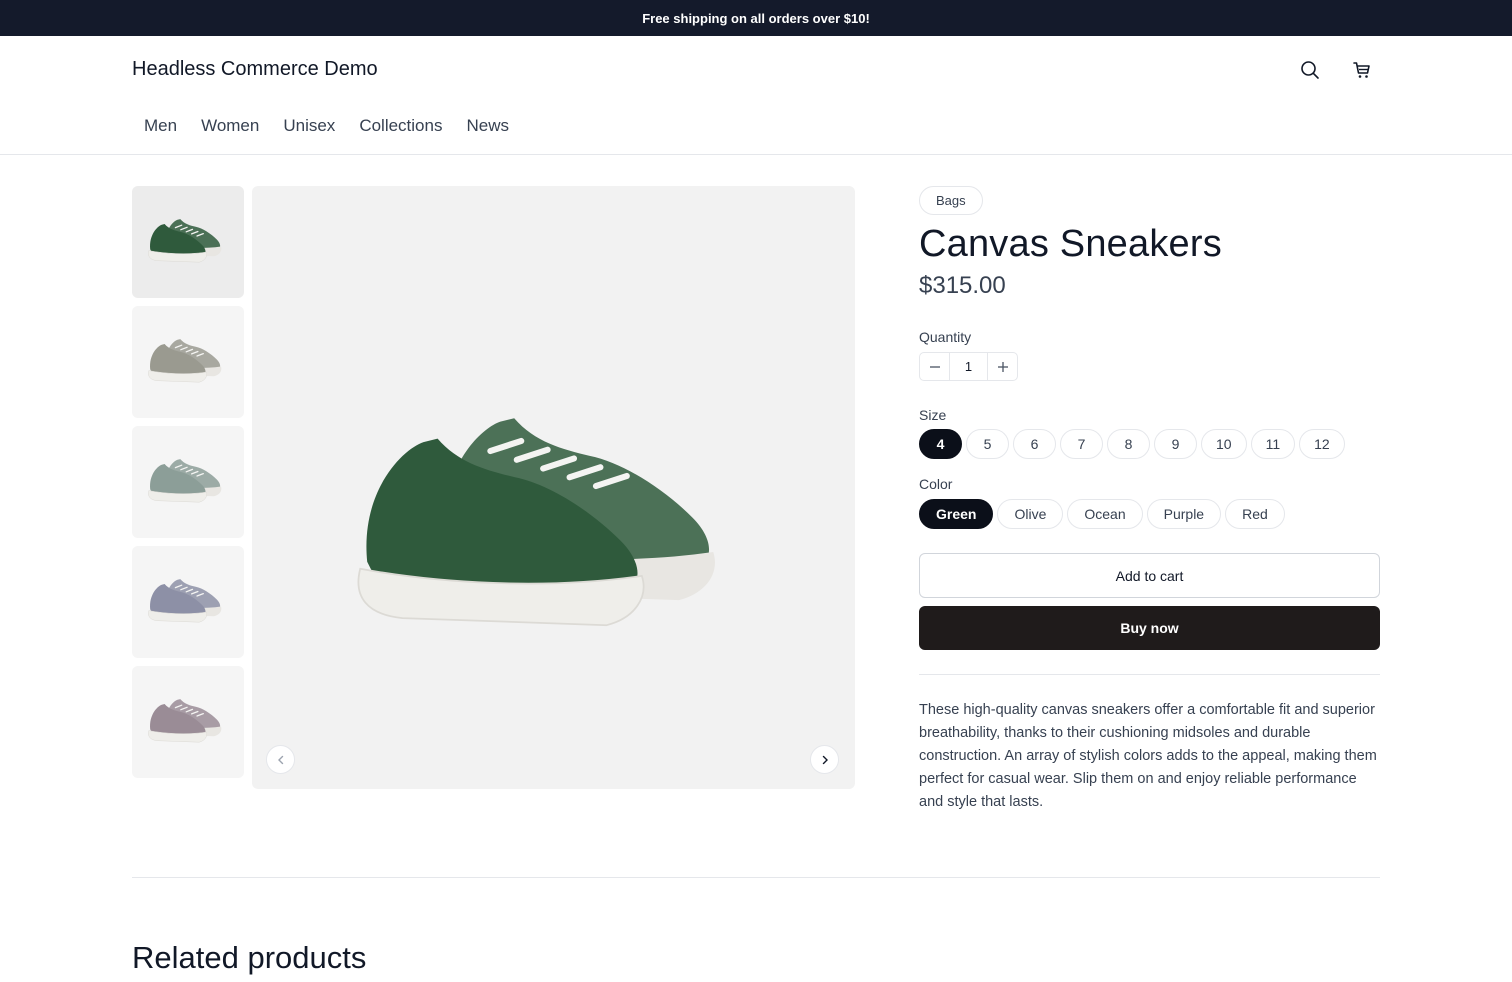 This screenshot has height=982, width=1512. I want to click on thumbnail-list, so click(188, 486).